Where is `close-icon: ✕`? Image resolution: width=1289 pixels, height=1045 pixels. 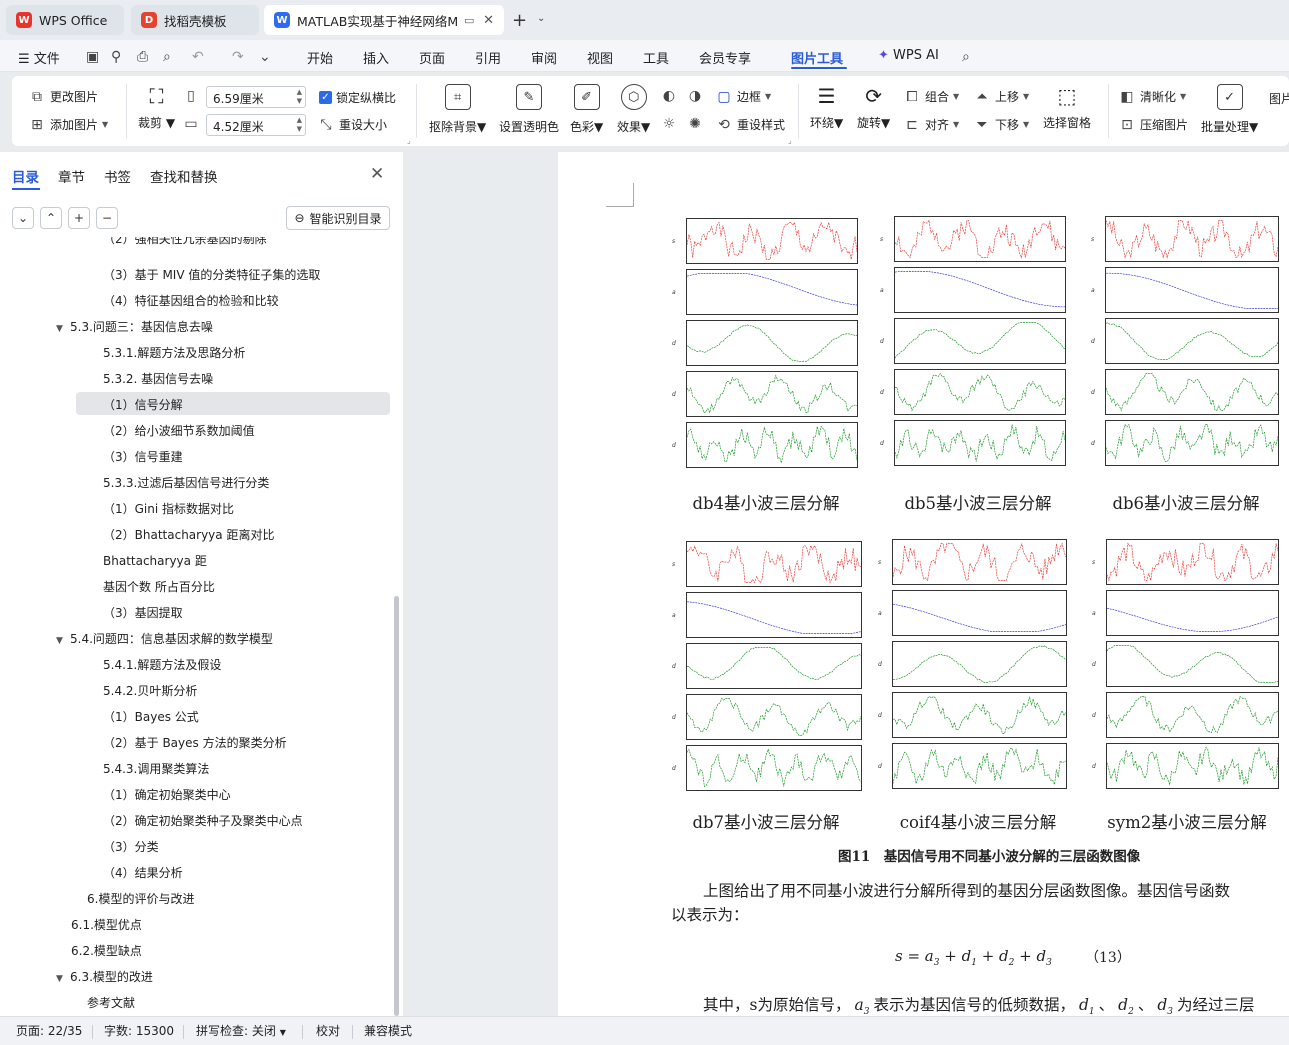
close-icon: ✕ is located at coordinates (488, 20).